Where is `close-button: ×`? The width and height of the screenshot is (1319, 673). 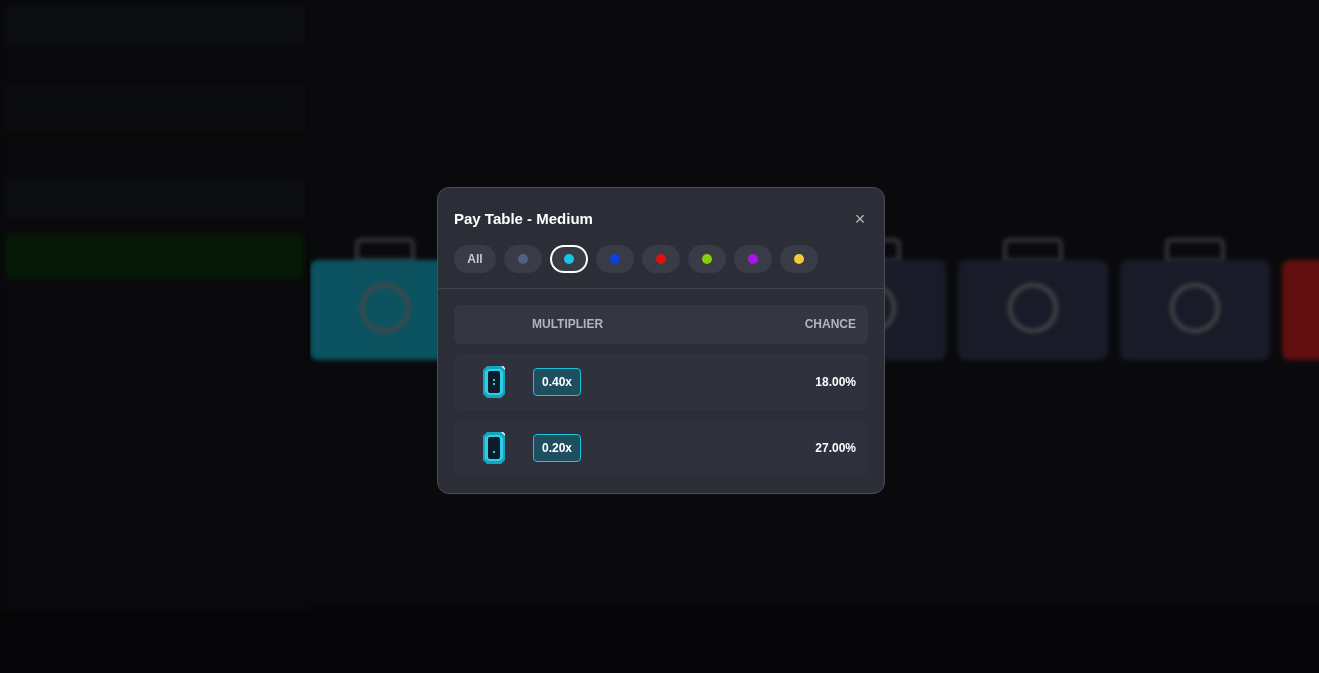
close-button: × is located at coordinates (860, 219).